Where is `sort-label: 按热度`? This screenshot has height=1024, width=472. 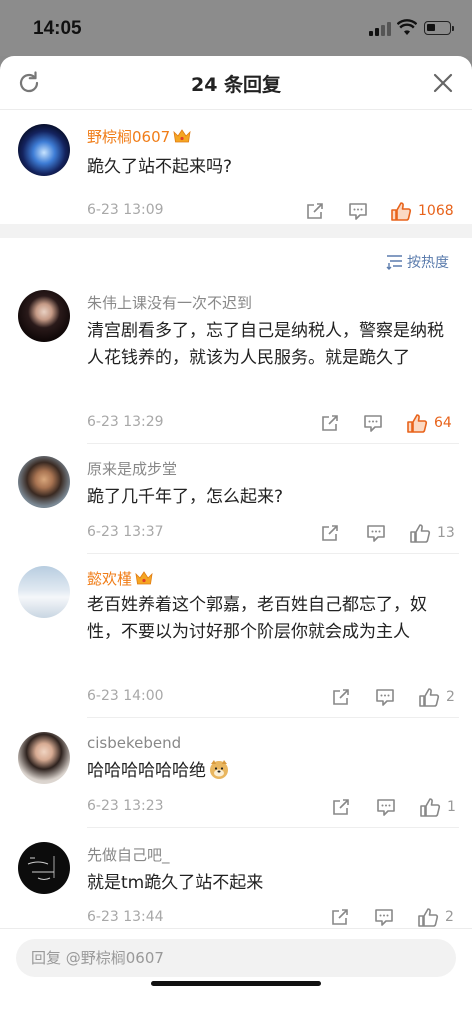 sort-label: 按热度 is located at coordinates (428, 263).